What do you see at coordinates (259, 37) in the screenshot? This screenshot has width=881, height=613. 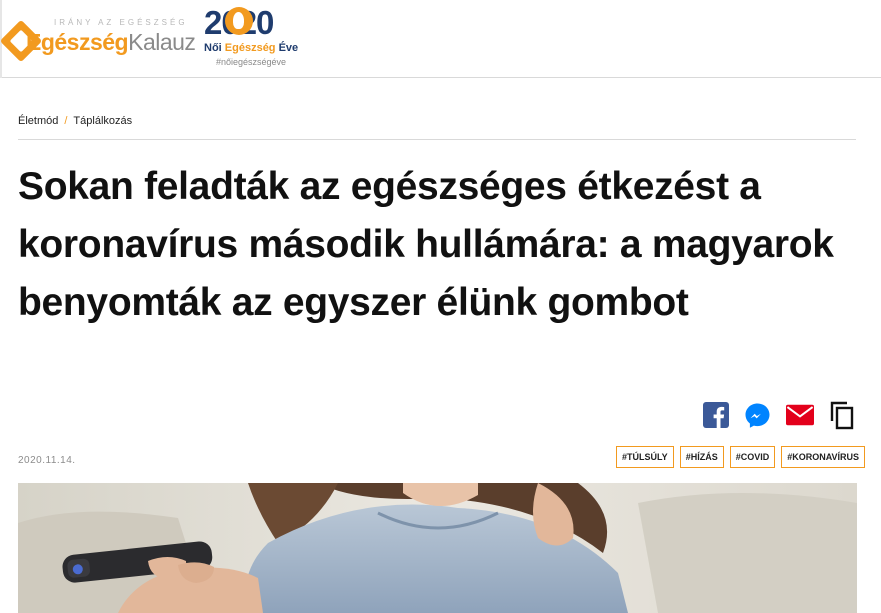 I see `campaign-badge: 2020 Női Egészség Éve #nőiegészségéve` at bounding box center [259, 37].